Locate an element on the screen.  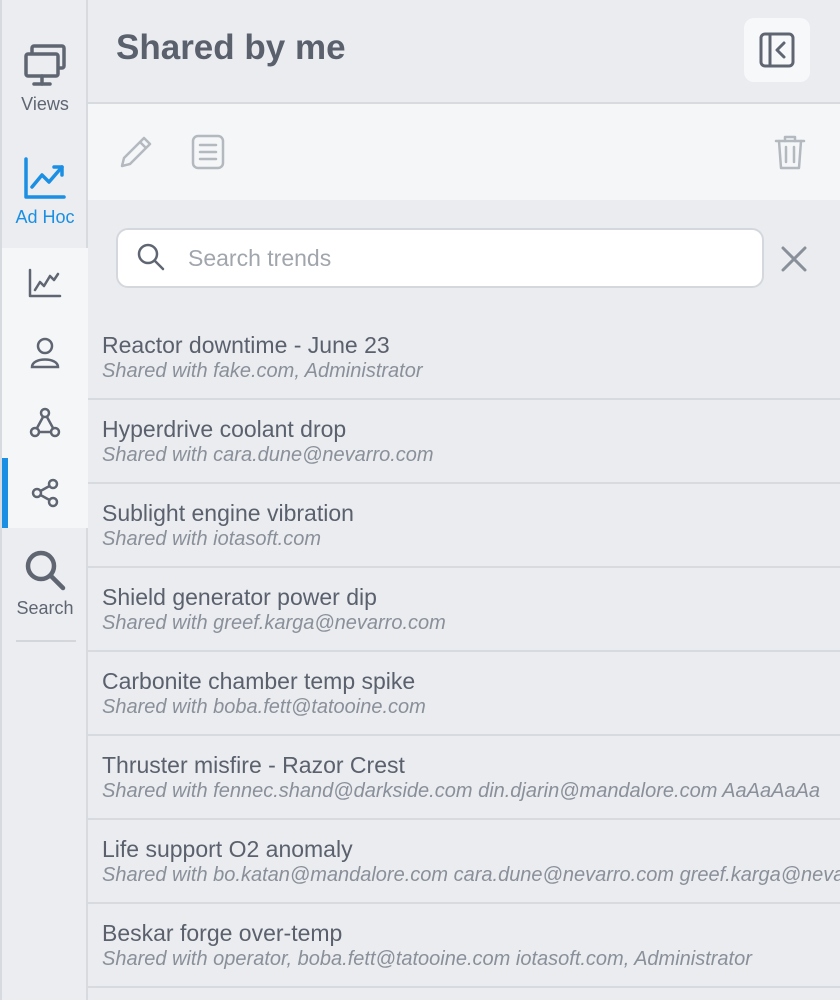
document-icon is located at coordinates (208, 152).